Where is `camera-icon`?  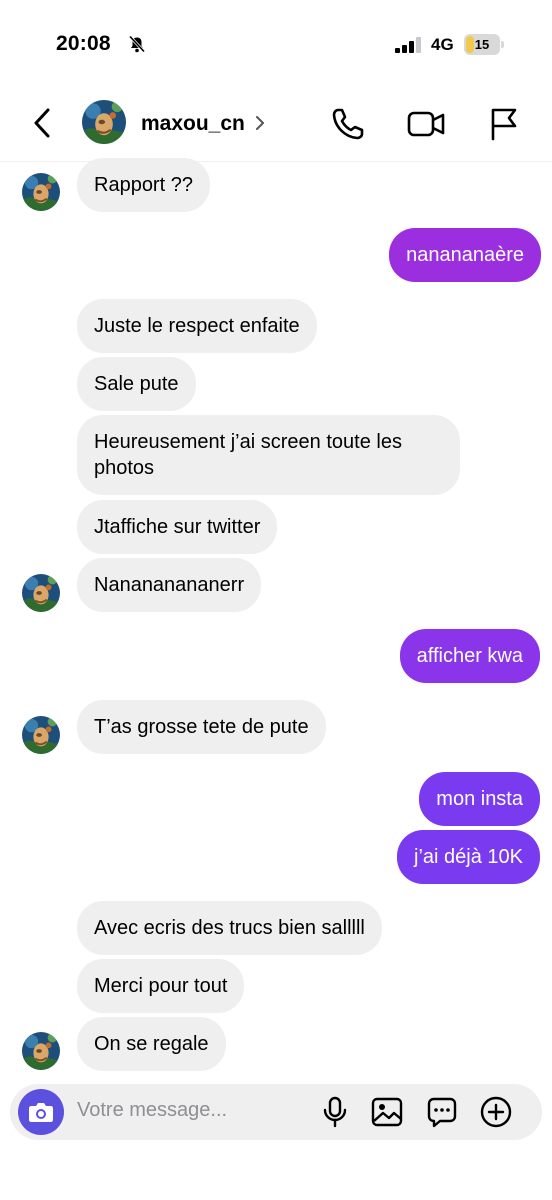 camera-icon is located at coordinates (41, 1112).